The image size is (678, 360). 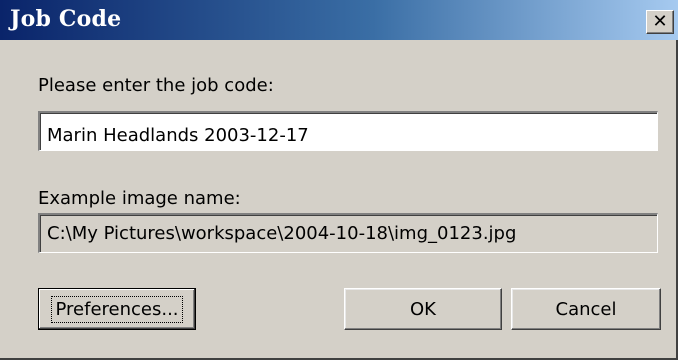 I want to click on cancel-button-label: Cancel, so click(x=586, y=309).